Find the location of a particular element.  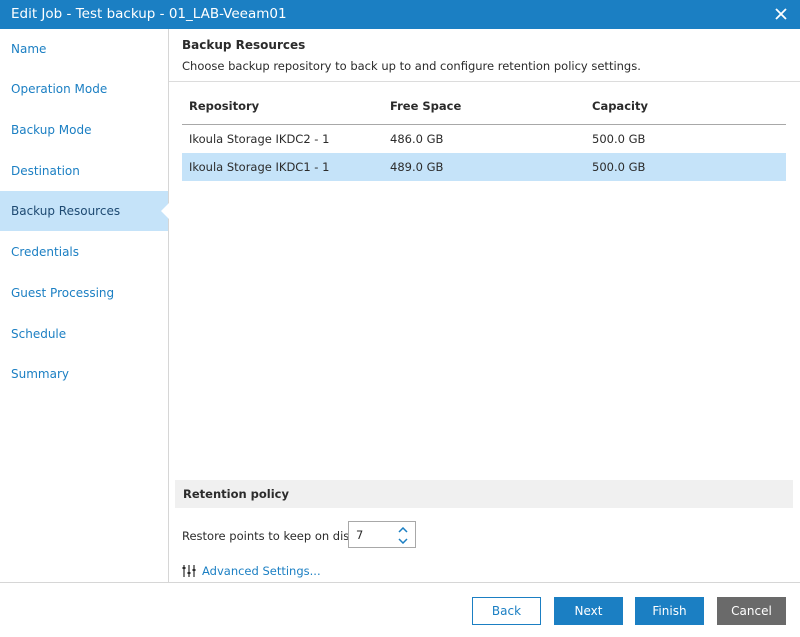

retention-policy-title: Retention policy is located at coordinates (236, 494).